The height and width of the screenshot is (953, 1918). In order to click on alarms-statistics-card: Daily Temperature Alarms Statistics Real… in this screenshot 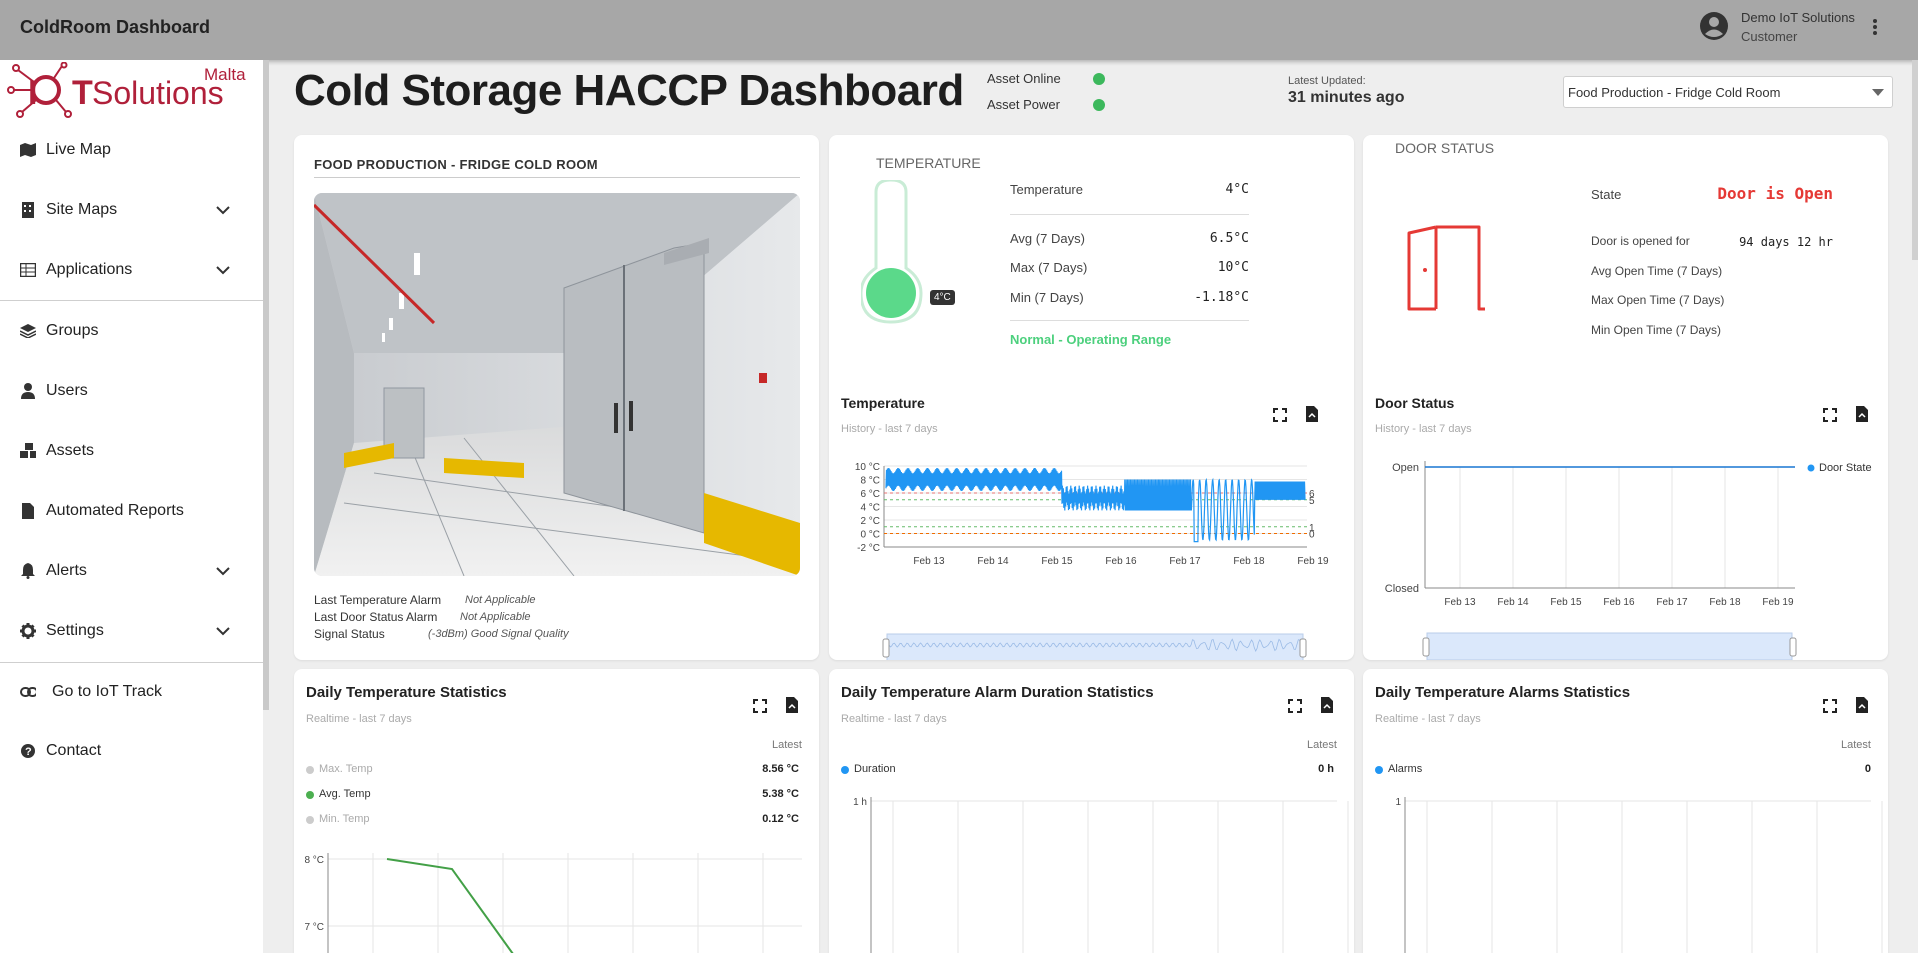, I will do `click(1625, 811)`.